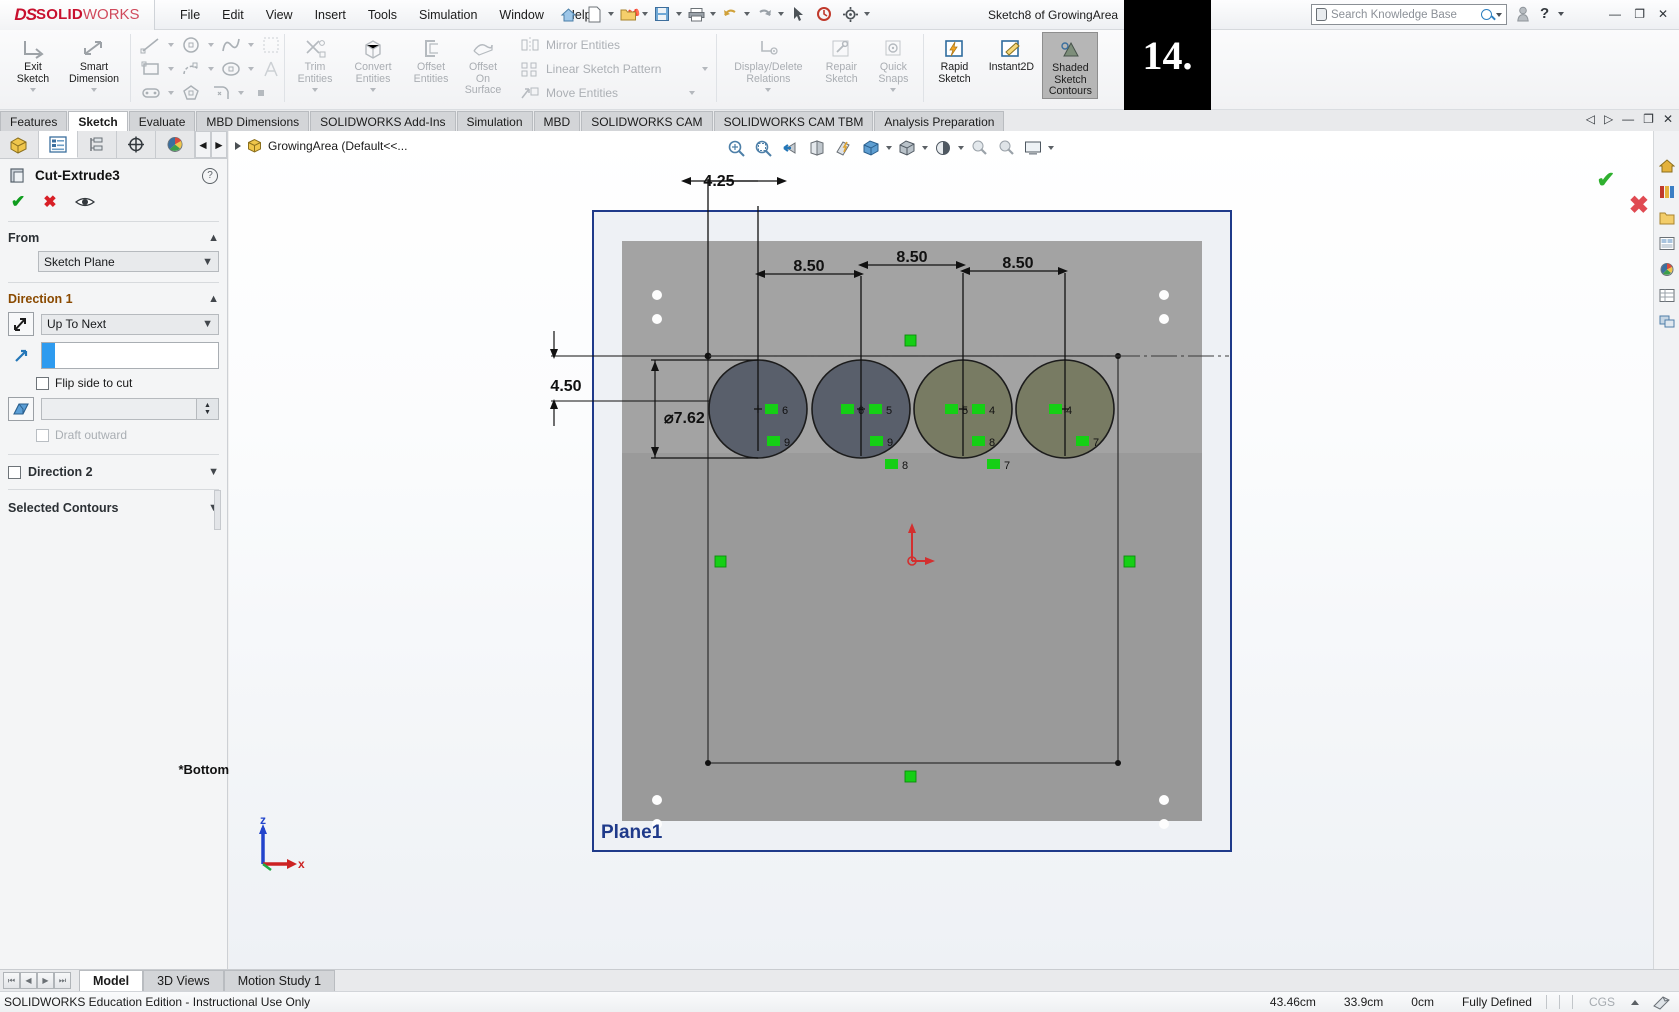 The height and width of the screenshot is (1012, 1679). Describe the element at coordinates (1011, 53) in the screenshot. I see `instant2d-button: Instant2D` at that location.